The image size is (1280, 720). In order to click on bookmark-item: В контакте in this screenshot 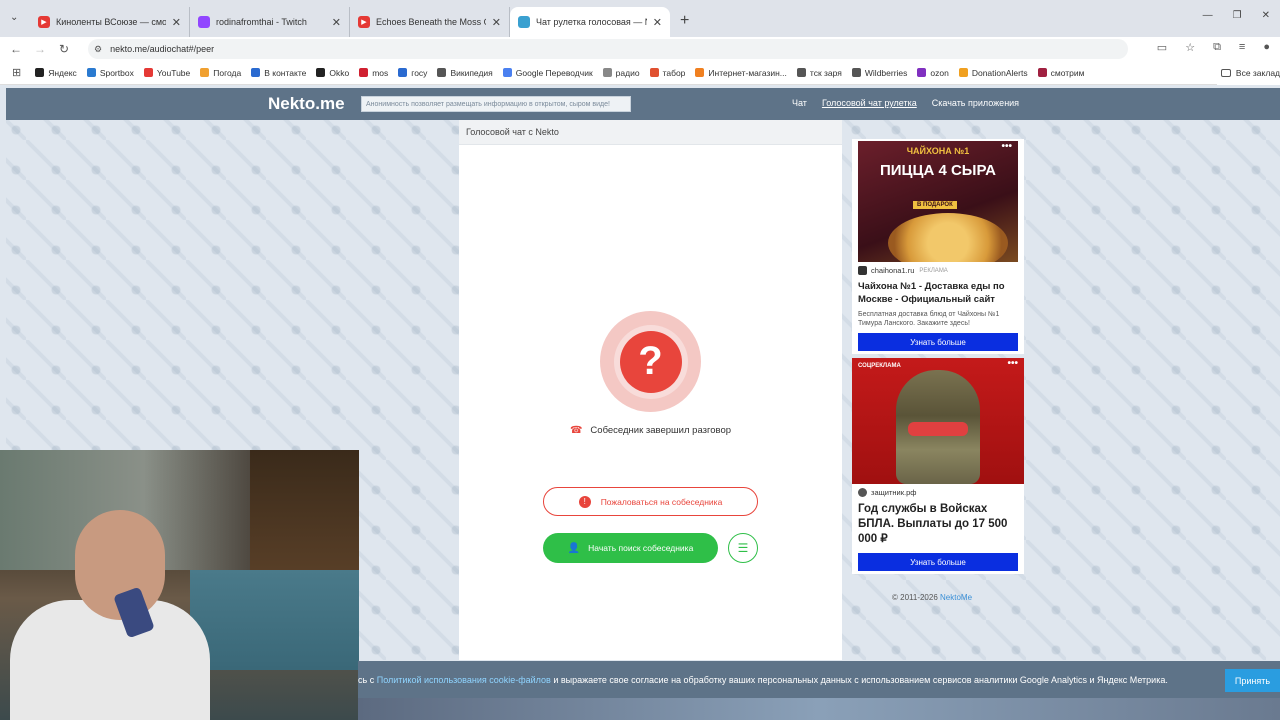, I will do `click(278, 73)`.